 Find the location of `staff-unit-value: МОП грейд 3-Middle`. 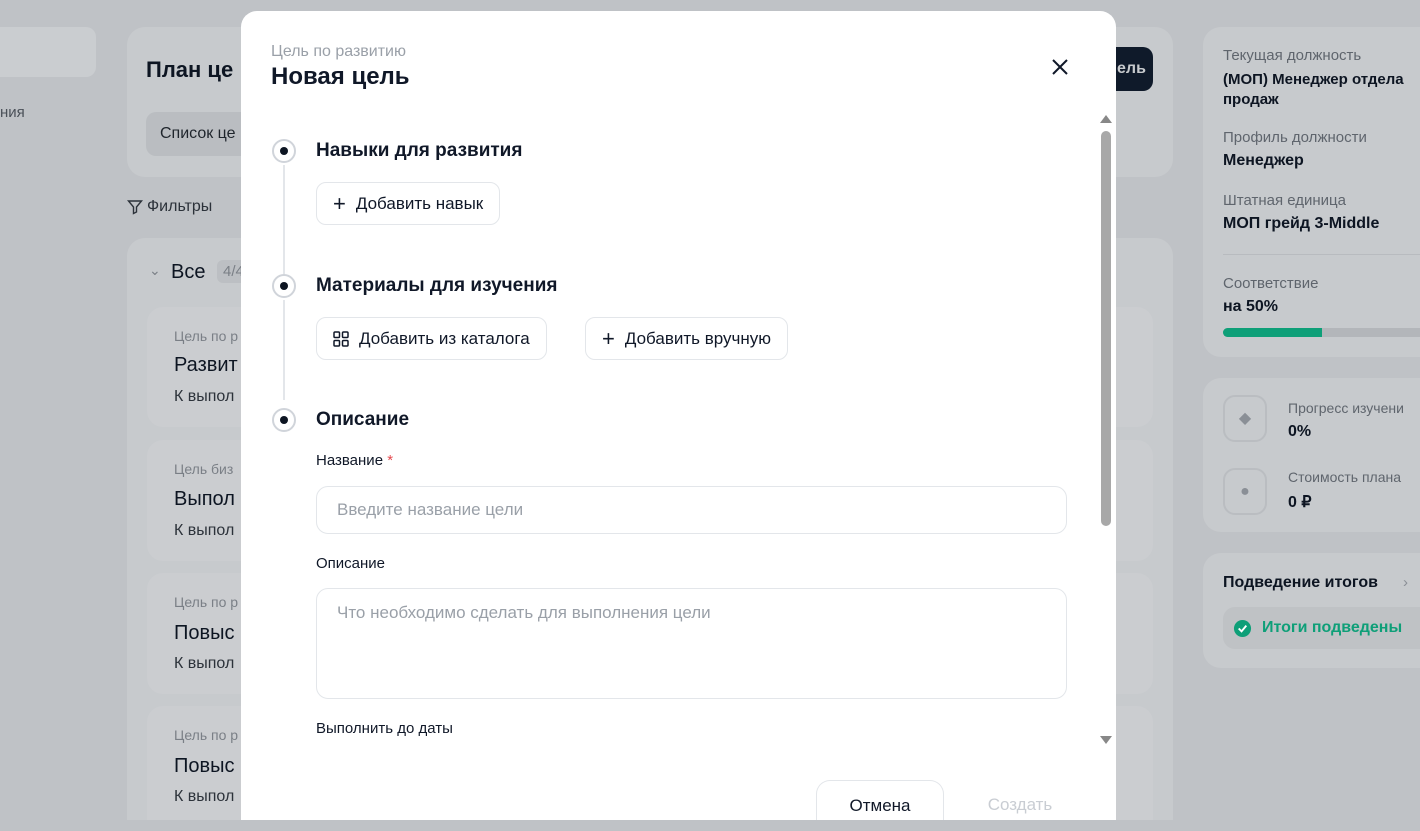

staff-unit-value: МОП грейд 3-Middle is located at coordinates (1301, 223).